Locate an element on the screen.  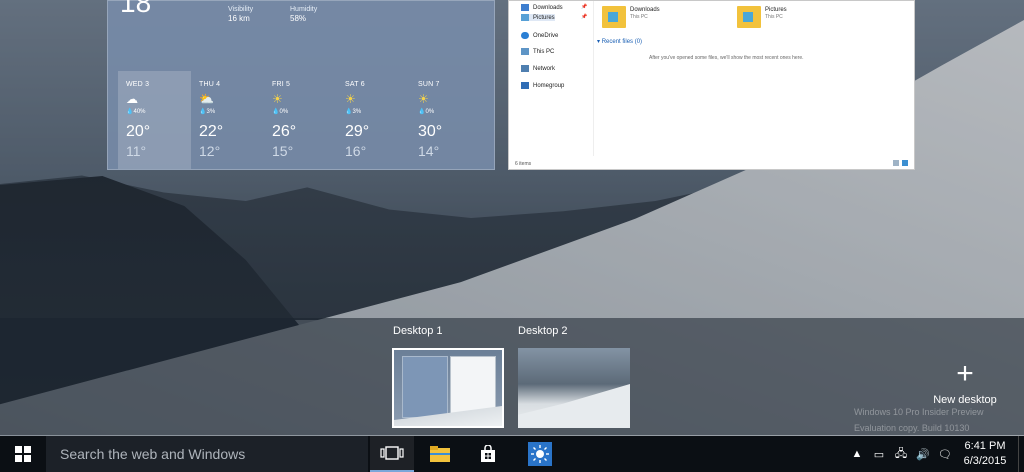
folder-location: This PC is located at coordinates (774, 17).